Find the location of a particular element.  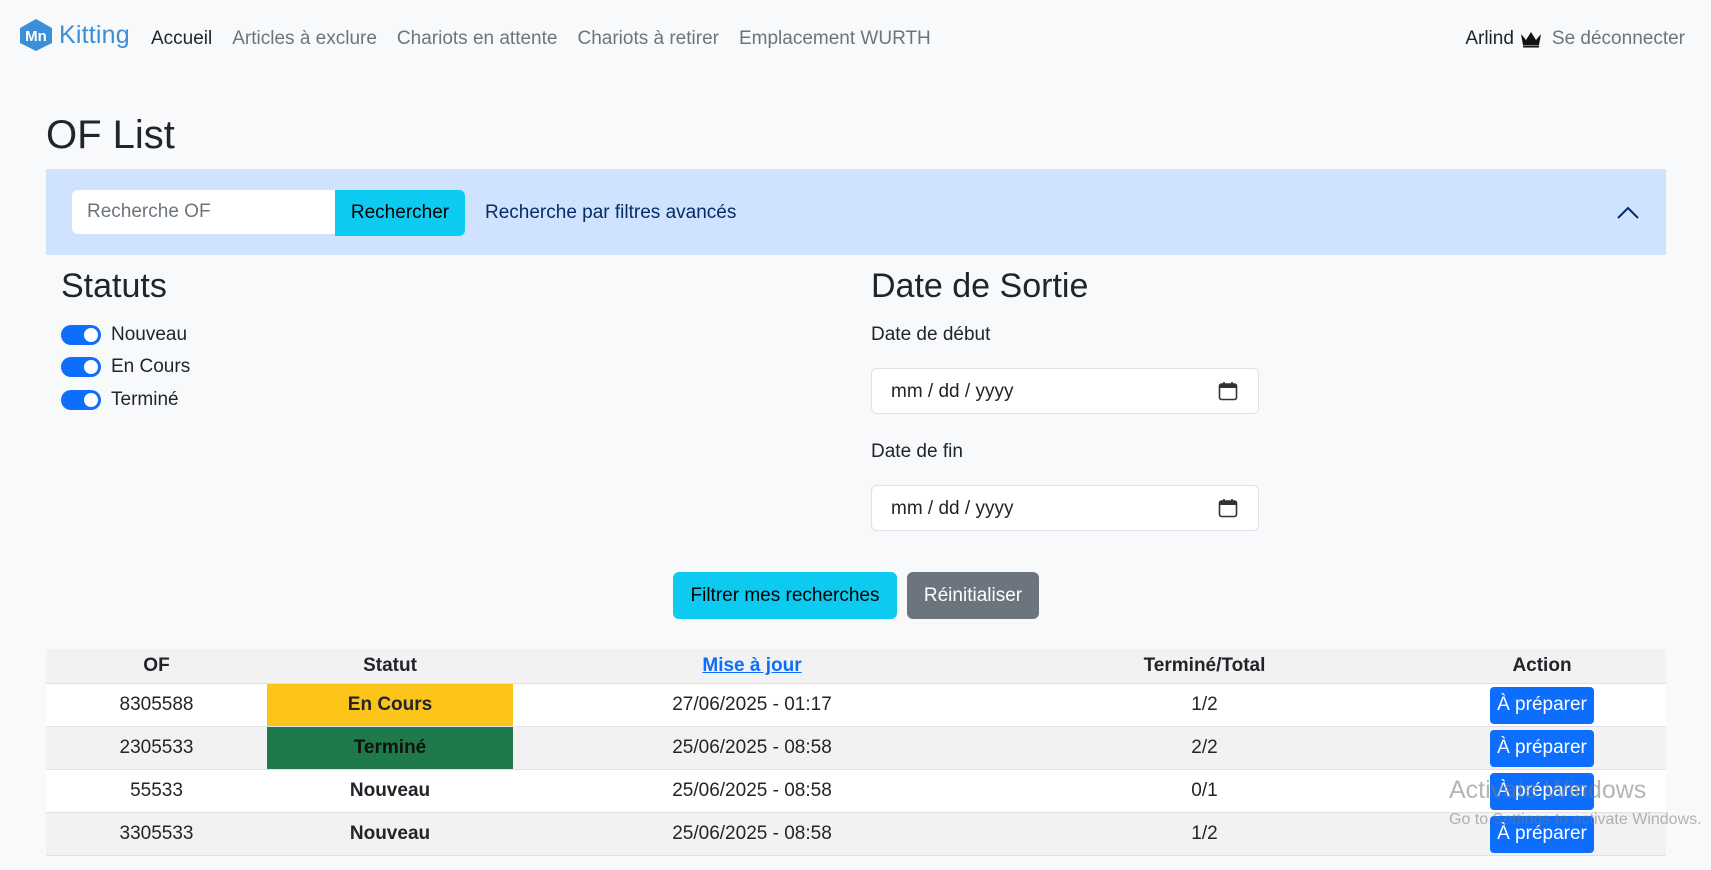

brand: Mn Kitting is located at coordinates (74, 35).